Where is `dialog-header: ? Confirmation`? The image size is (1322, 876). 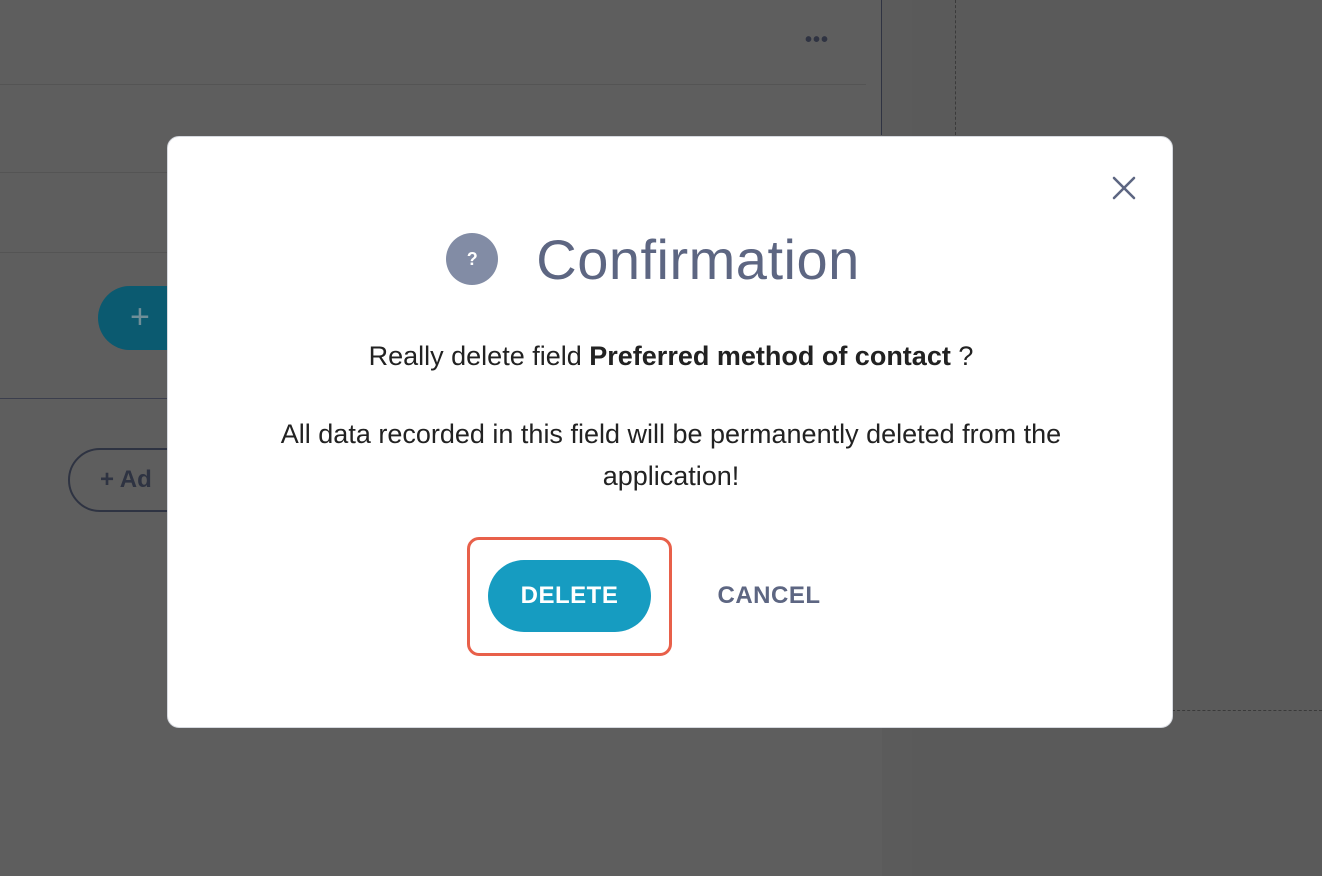
dialog-header: ? Confirmation is located at coordinates (671, 259).